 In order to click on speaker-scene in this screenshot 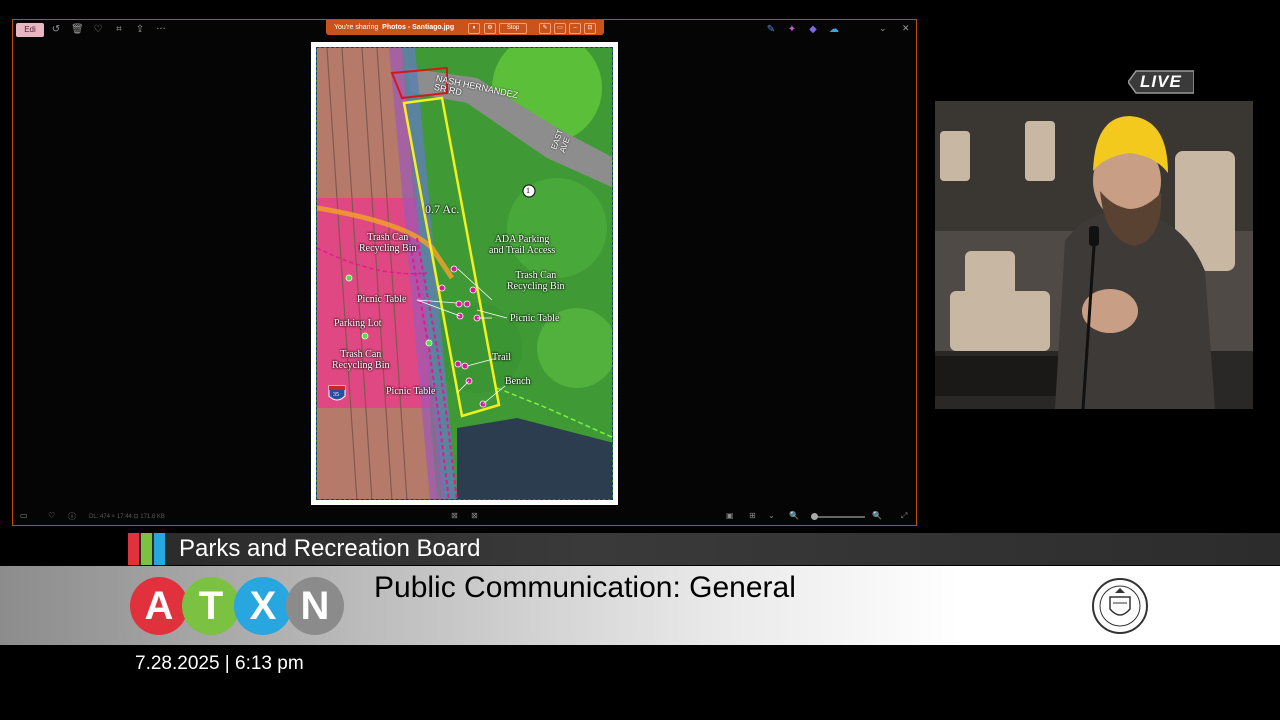, I will do `click(1094, 255)`.